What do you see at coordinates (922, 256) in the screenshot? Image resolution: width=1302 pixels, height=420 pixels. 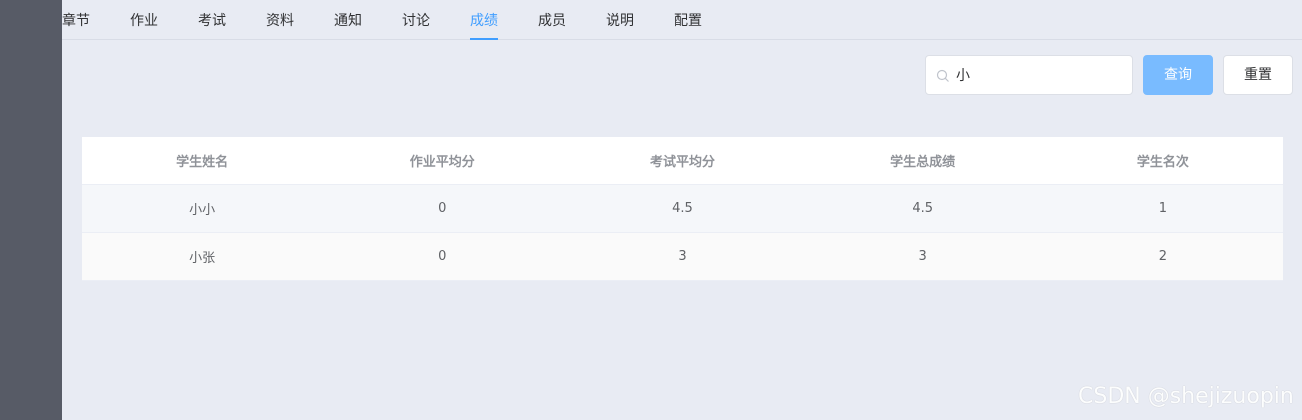 I see `cell-total-score: 3` at bounding box center [922, 256].